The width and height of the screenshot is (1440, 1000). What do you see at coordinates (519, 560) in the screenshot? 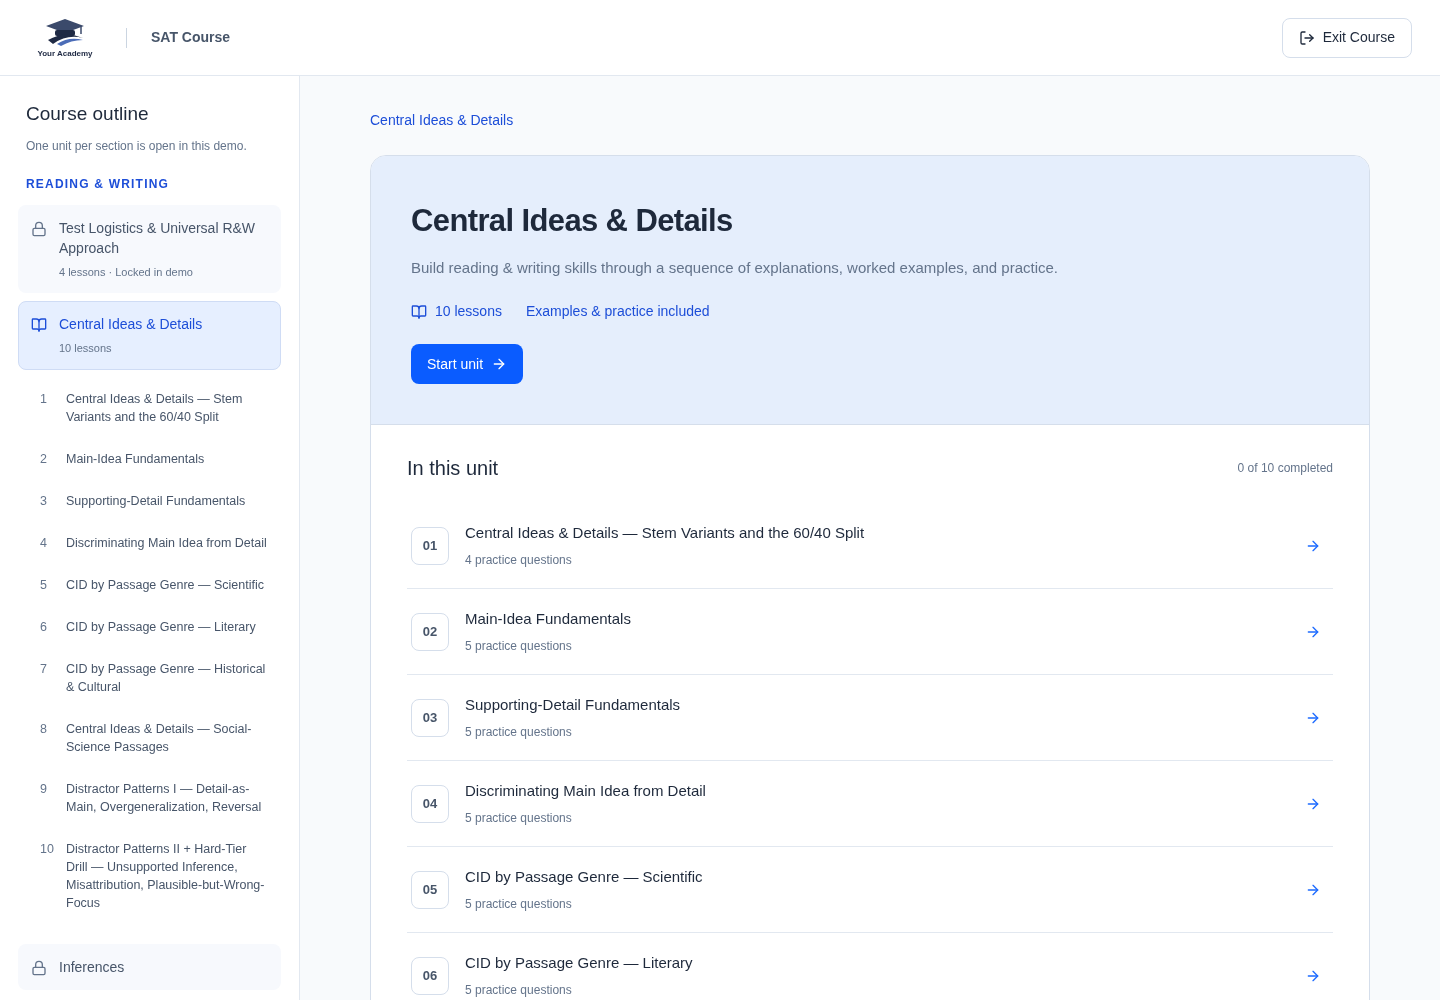
I see `lesson-meta: 4 practice questions` at bounding box center [519, 560].